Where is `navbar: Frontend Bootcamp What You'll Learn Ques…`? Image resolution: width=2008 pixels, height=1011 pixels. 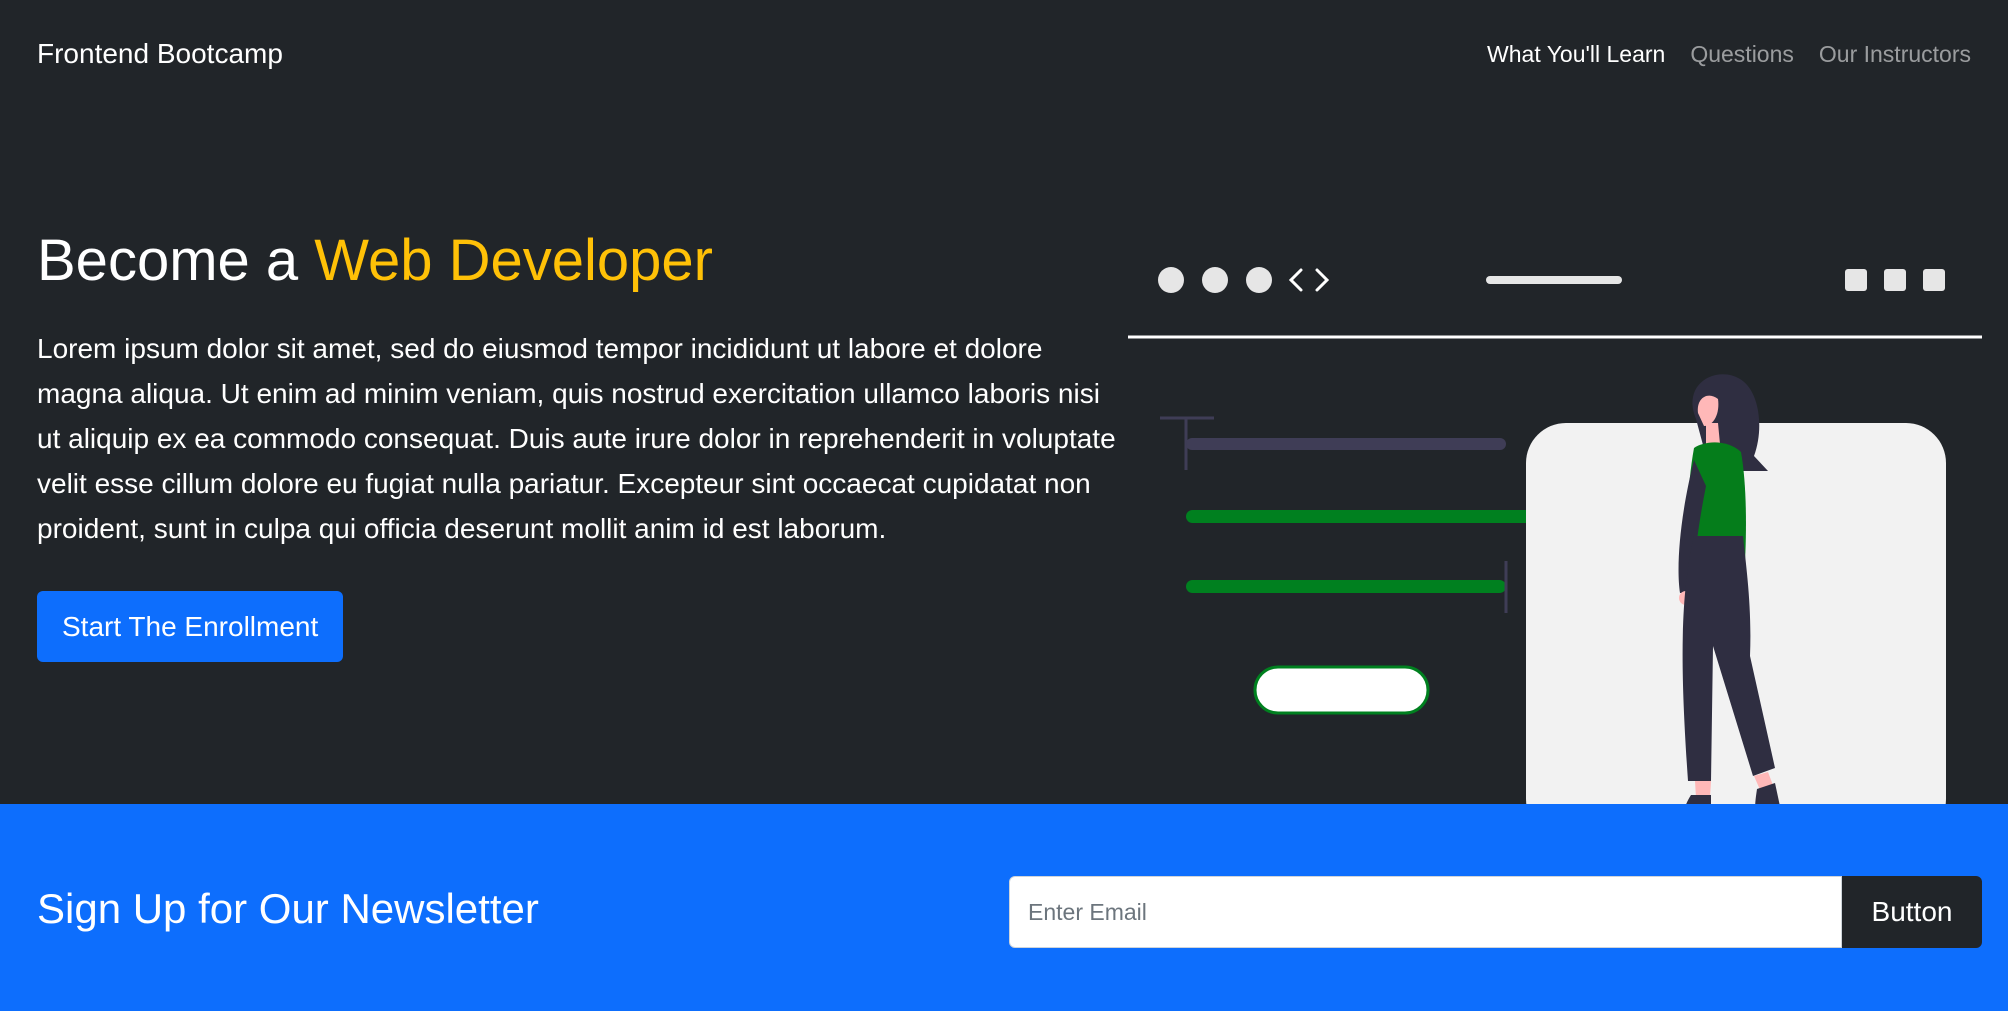 navbar: Frontend Bootcamp What You'll Learn Ques… is located at coordinates (1004, 54).